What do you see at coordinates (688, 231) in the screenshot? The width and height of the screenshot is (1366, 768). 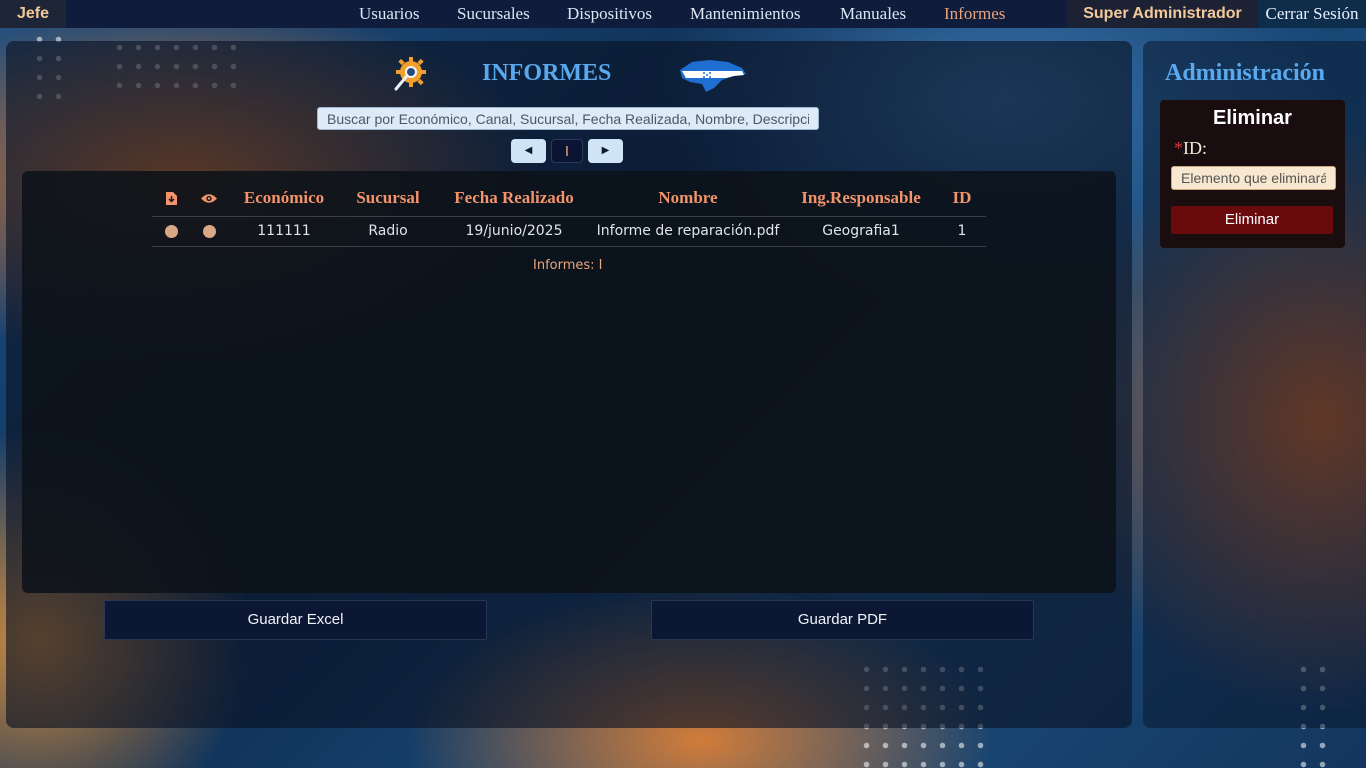 I see `cell-nombre: Informe de reparación.pdf` at bounding box center [688, 231].